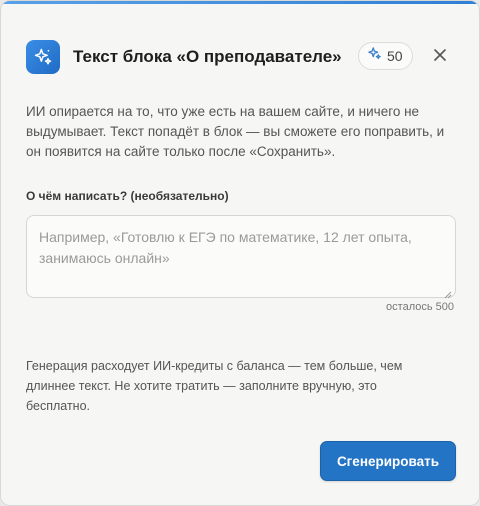  I want to click on credits-count: 50, so click(395, 56).